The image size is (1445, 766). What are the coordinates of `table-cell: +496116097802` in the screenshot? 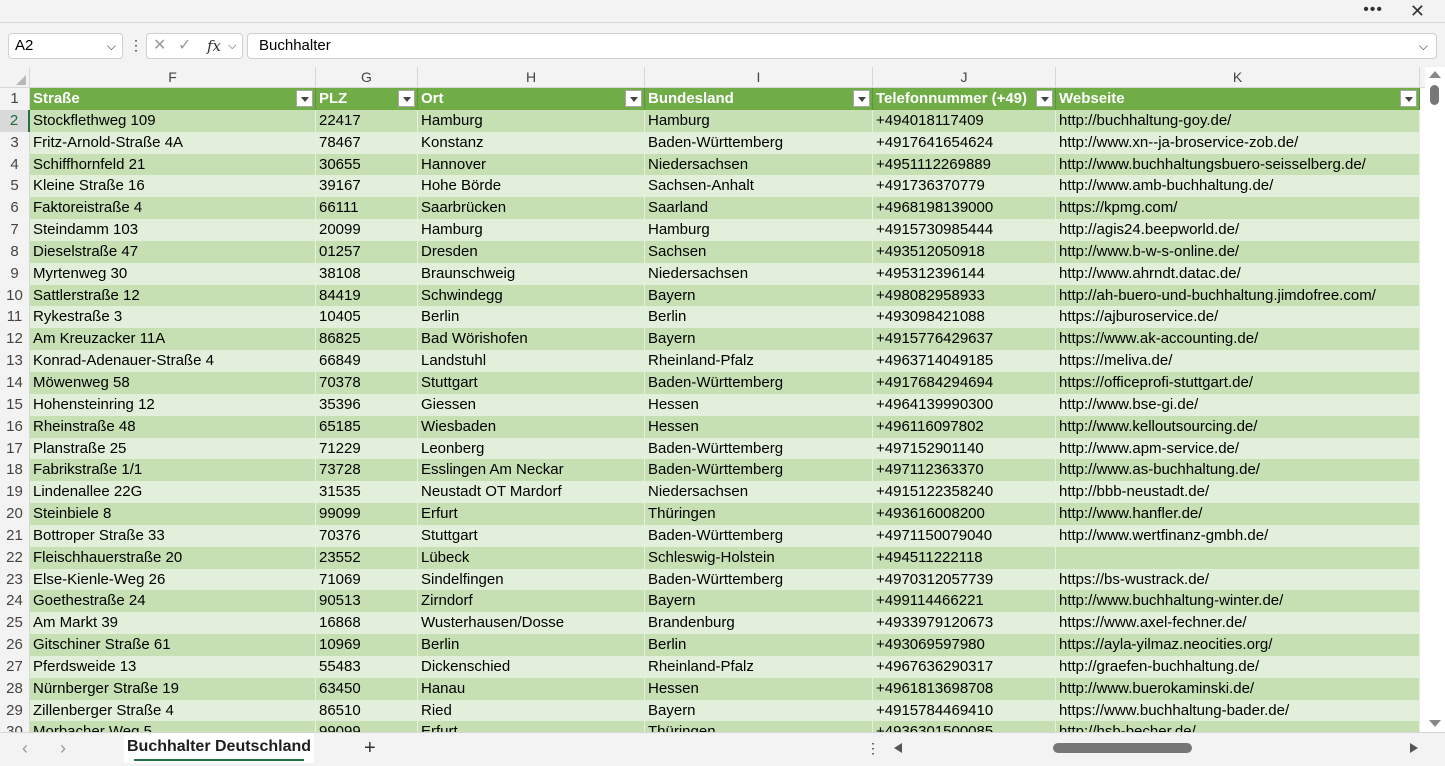 It's located at (964, 426).